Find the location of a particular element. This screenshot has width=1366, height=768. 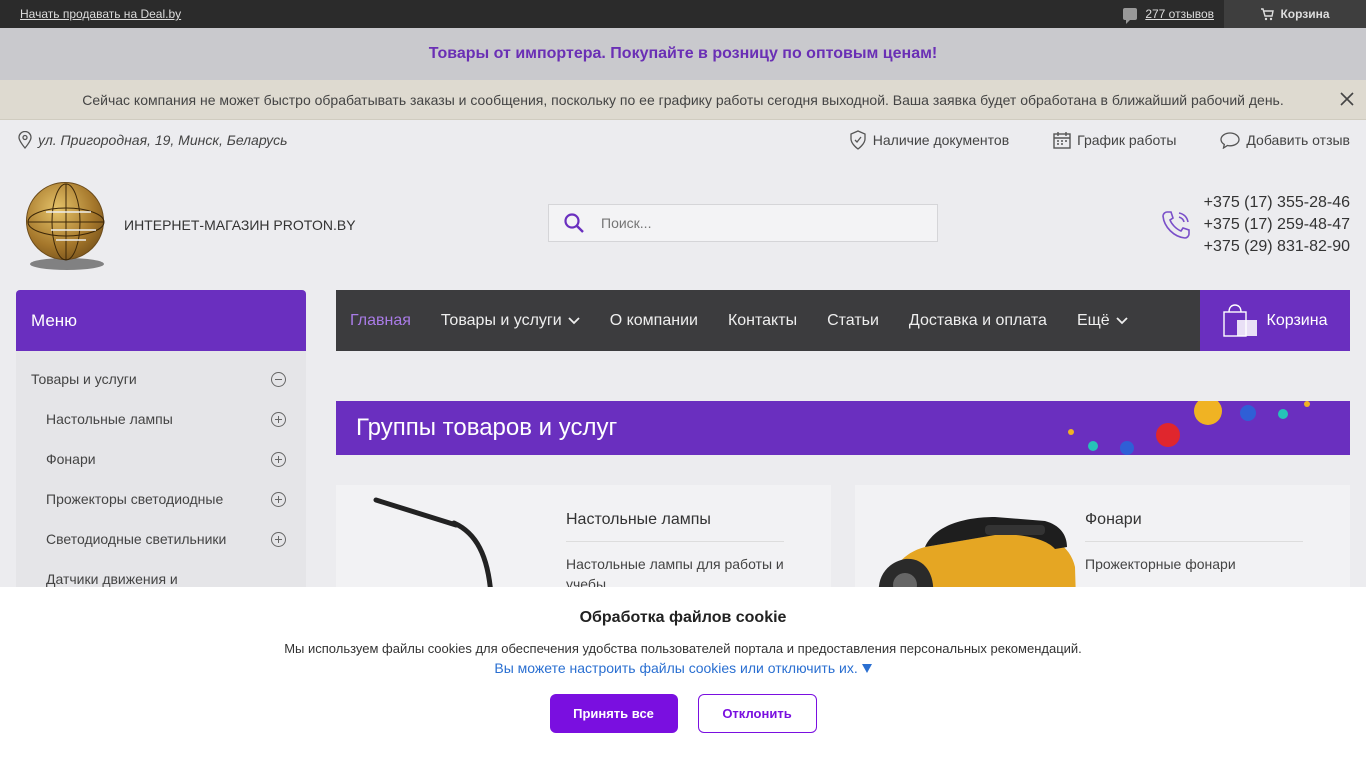

accept-all-button: Принять все is located at coordinates (613, 713).